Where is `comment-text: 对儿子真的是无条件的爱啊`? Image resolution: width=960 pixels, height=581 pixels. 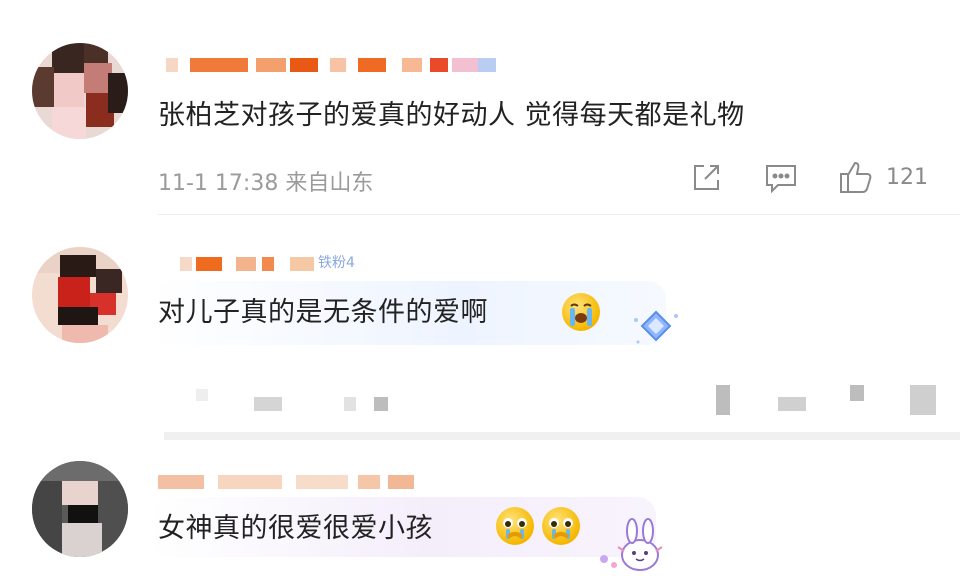
comment-text: 对儿子真的是无条件的爱啊 is located at coordinates (323, 312).